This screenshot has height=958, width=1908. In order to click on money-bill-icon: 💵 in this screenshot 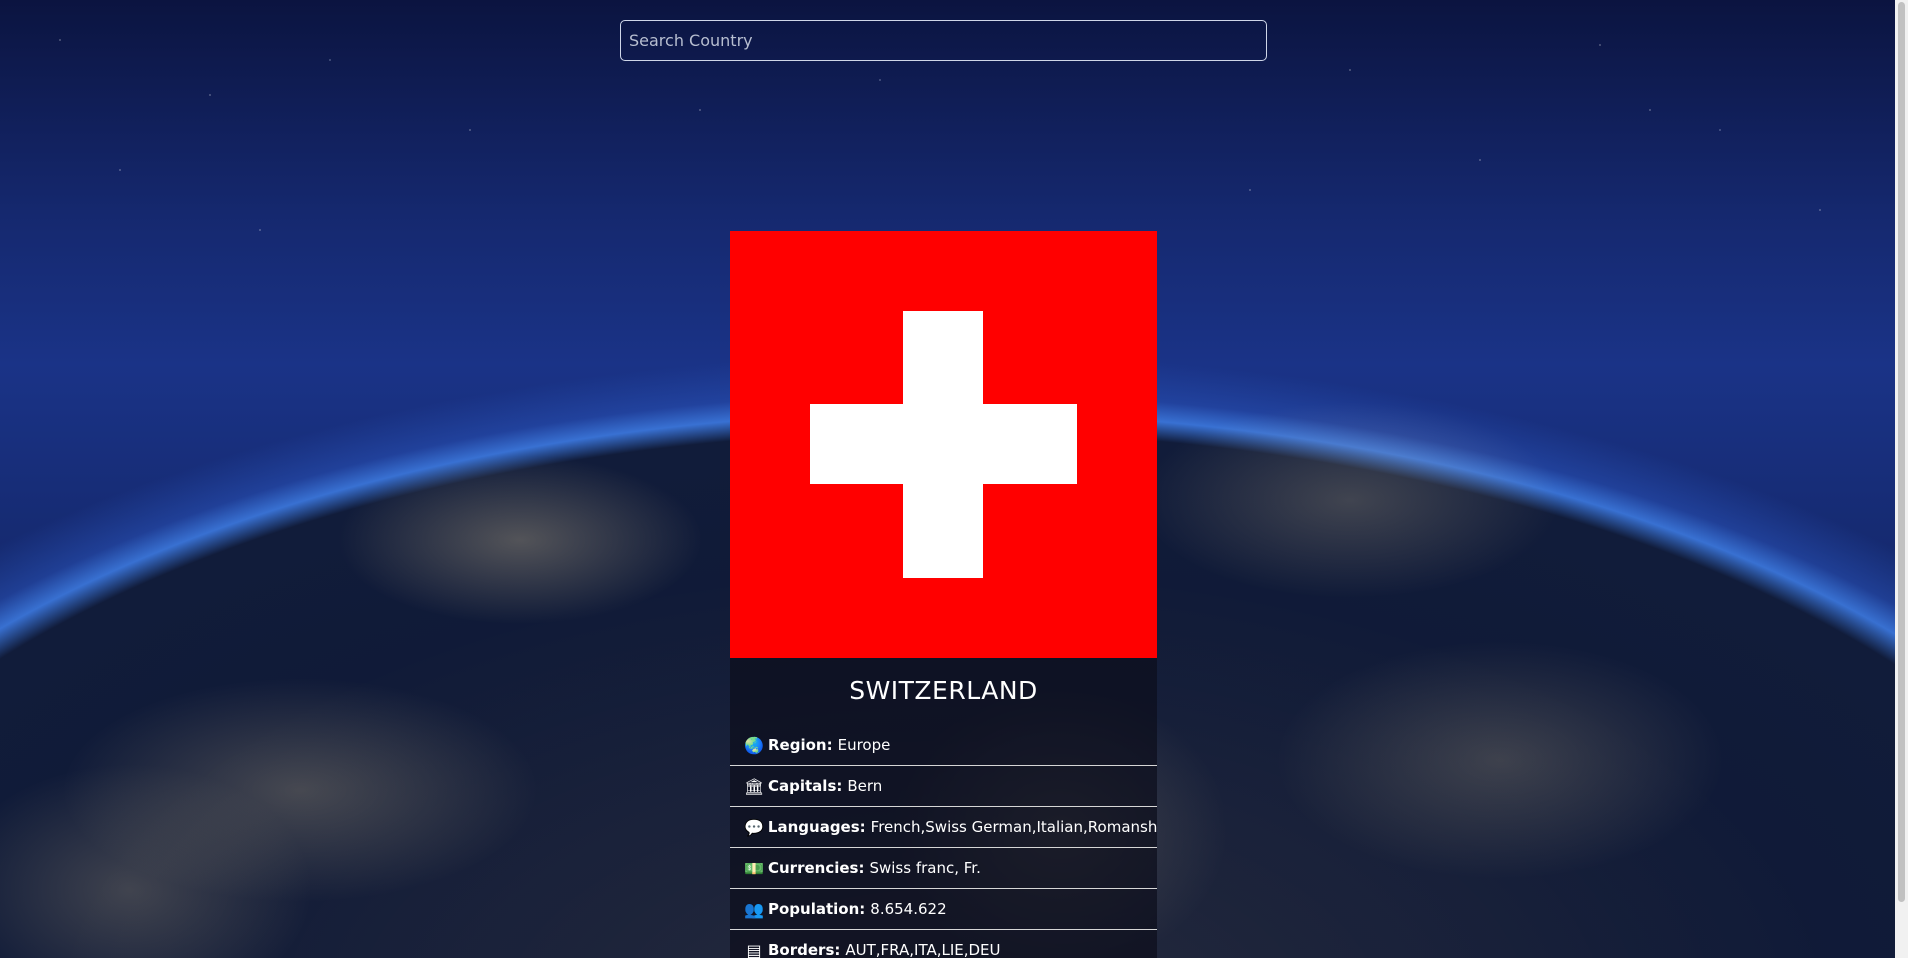, I will do `click(754, 868)`.